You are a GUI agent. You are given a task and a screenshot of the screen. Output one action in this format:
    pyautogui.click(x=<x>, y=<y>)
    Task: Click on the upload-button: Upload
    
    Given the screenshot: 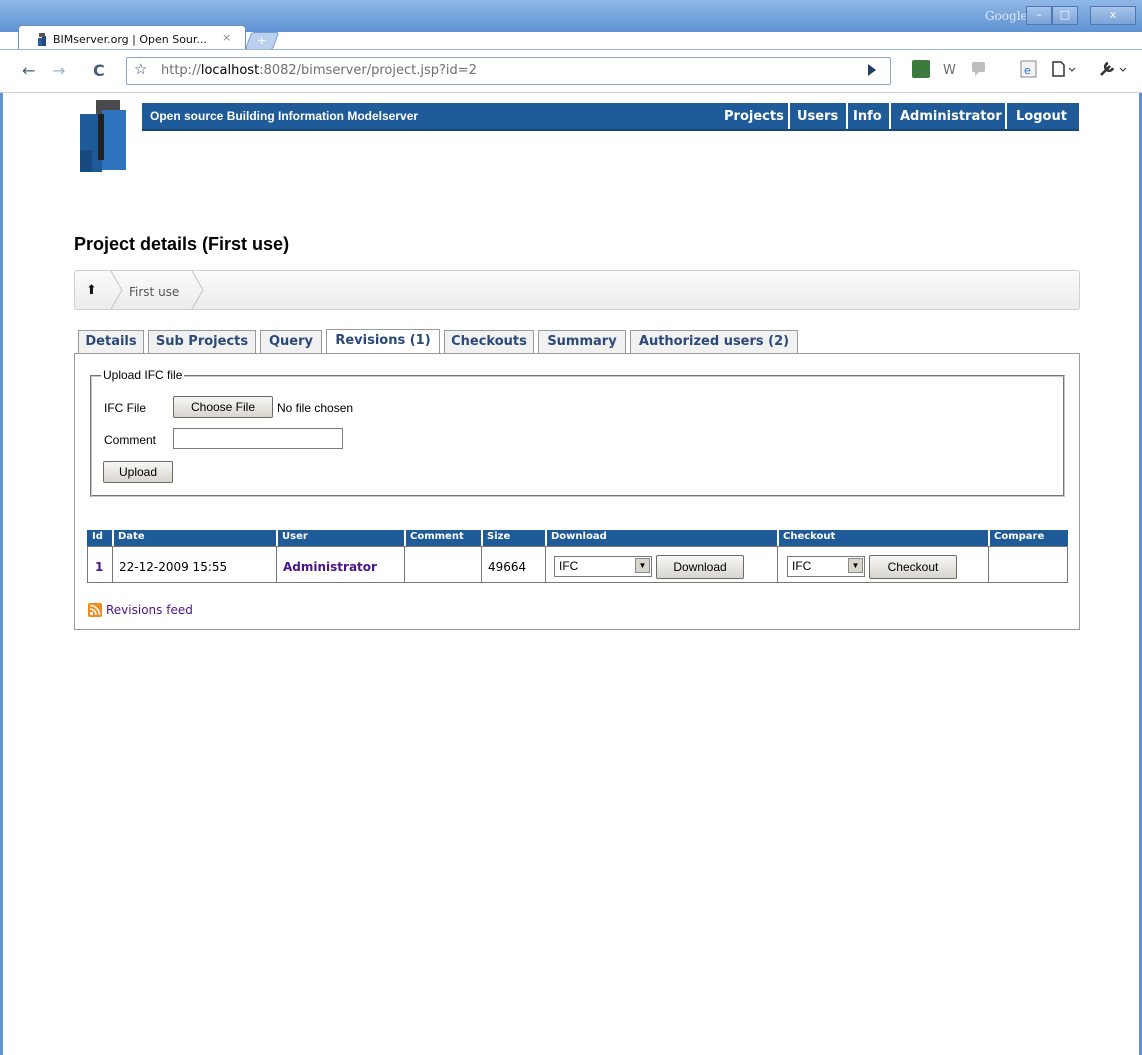 What is the action you would take?
    pyautogui.click(x=138, y=472)
    